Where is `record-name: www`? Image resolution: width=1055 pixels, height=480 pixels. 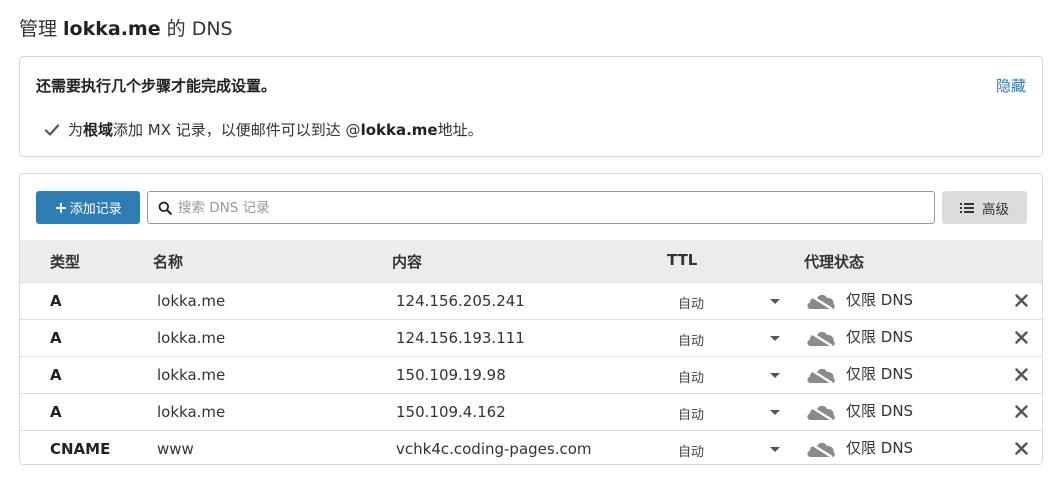
record-name: www is located at coordinates (175, 449).